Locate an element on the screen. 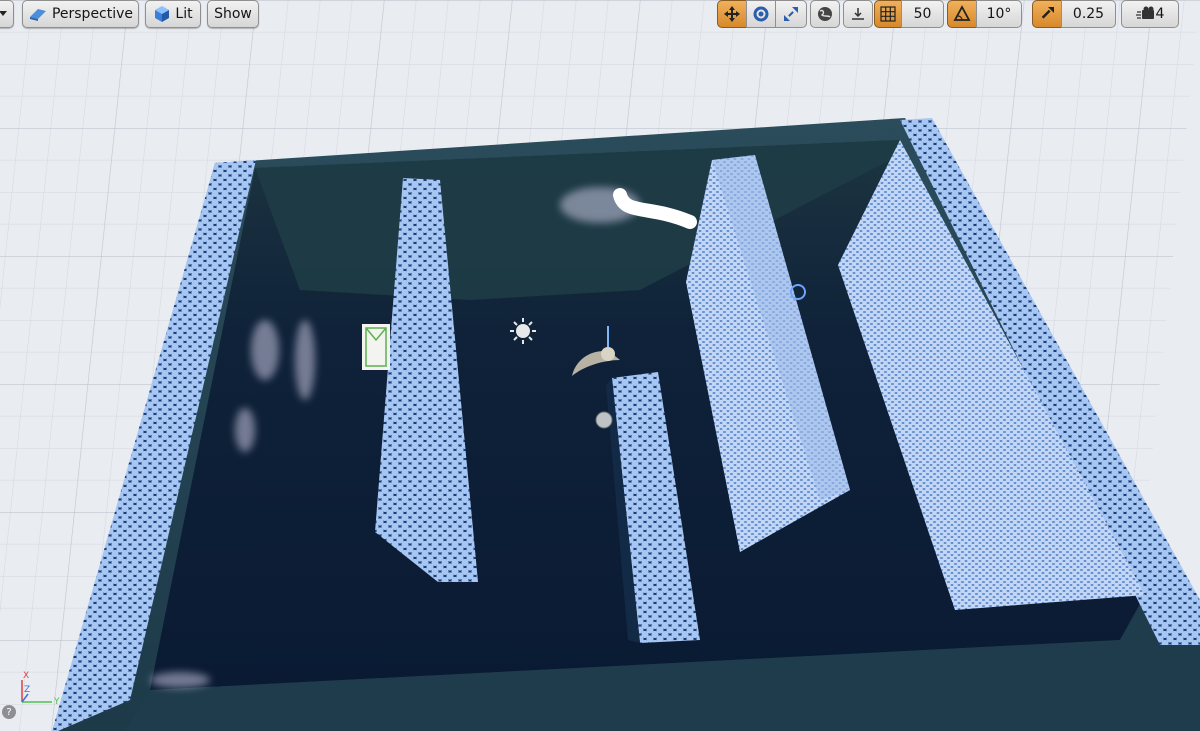 This screenshot has height=731, width=1200. rotation-snap-value: 10° is located at coordinates (999, 14).